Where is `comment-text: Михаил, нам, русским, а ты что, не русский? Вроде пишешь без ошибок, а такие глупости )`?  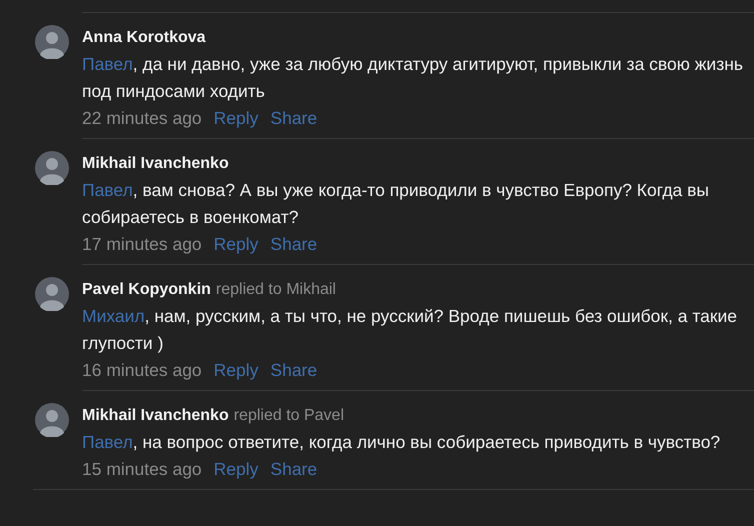
comment-text: Михаил, нам, русским, а ты что, не русский? Вроде пишешь без ошибок, а такие глупости ) is located at coordinates (410, 330).